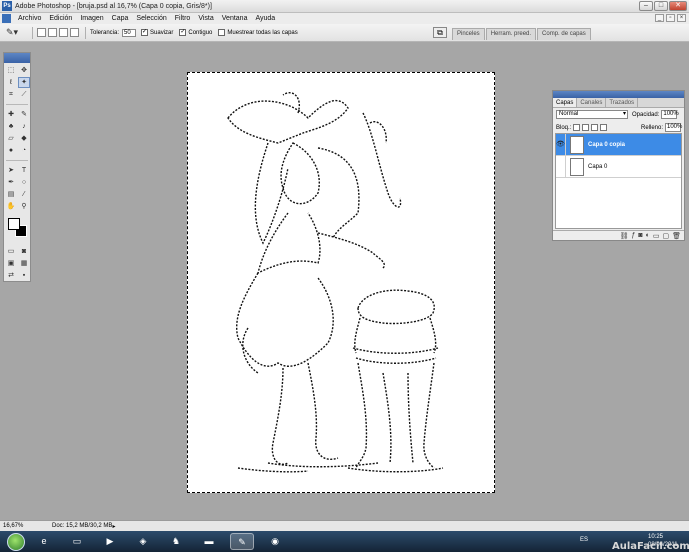  Describe the element at coordinates (222, 32) in the screenshot. I see `sample-all-layers-checkbox` at that location.